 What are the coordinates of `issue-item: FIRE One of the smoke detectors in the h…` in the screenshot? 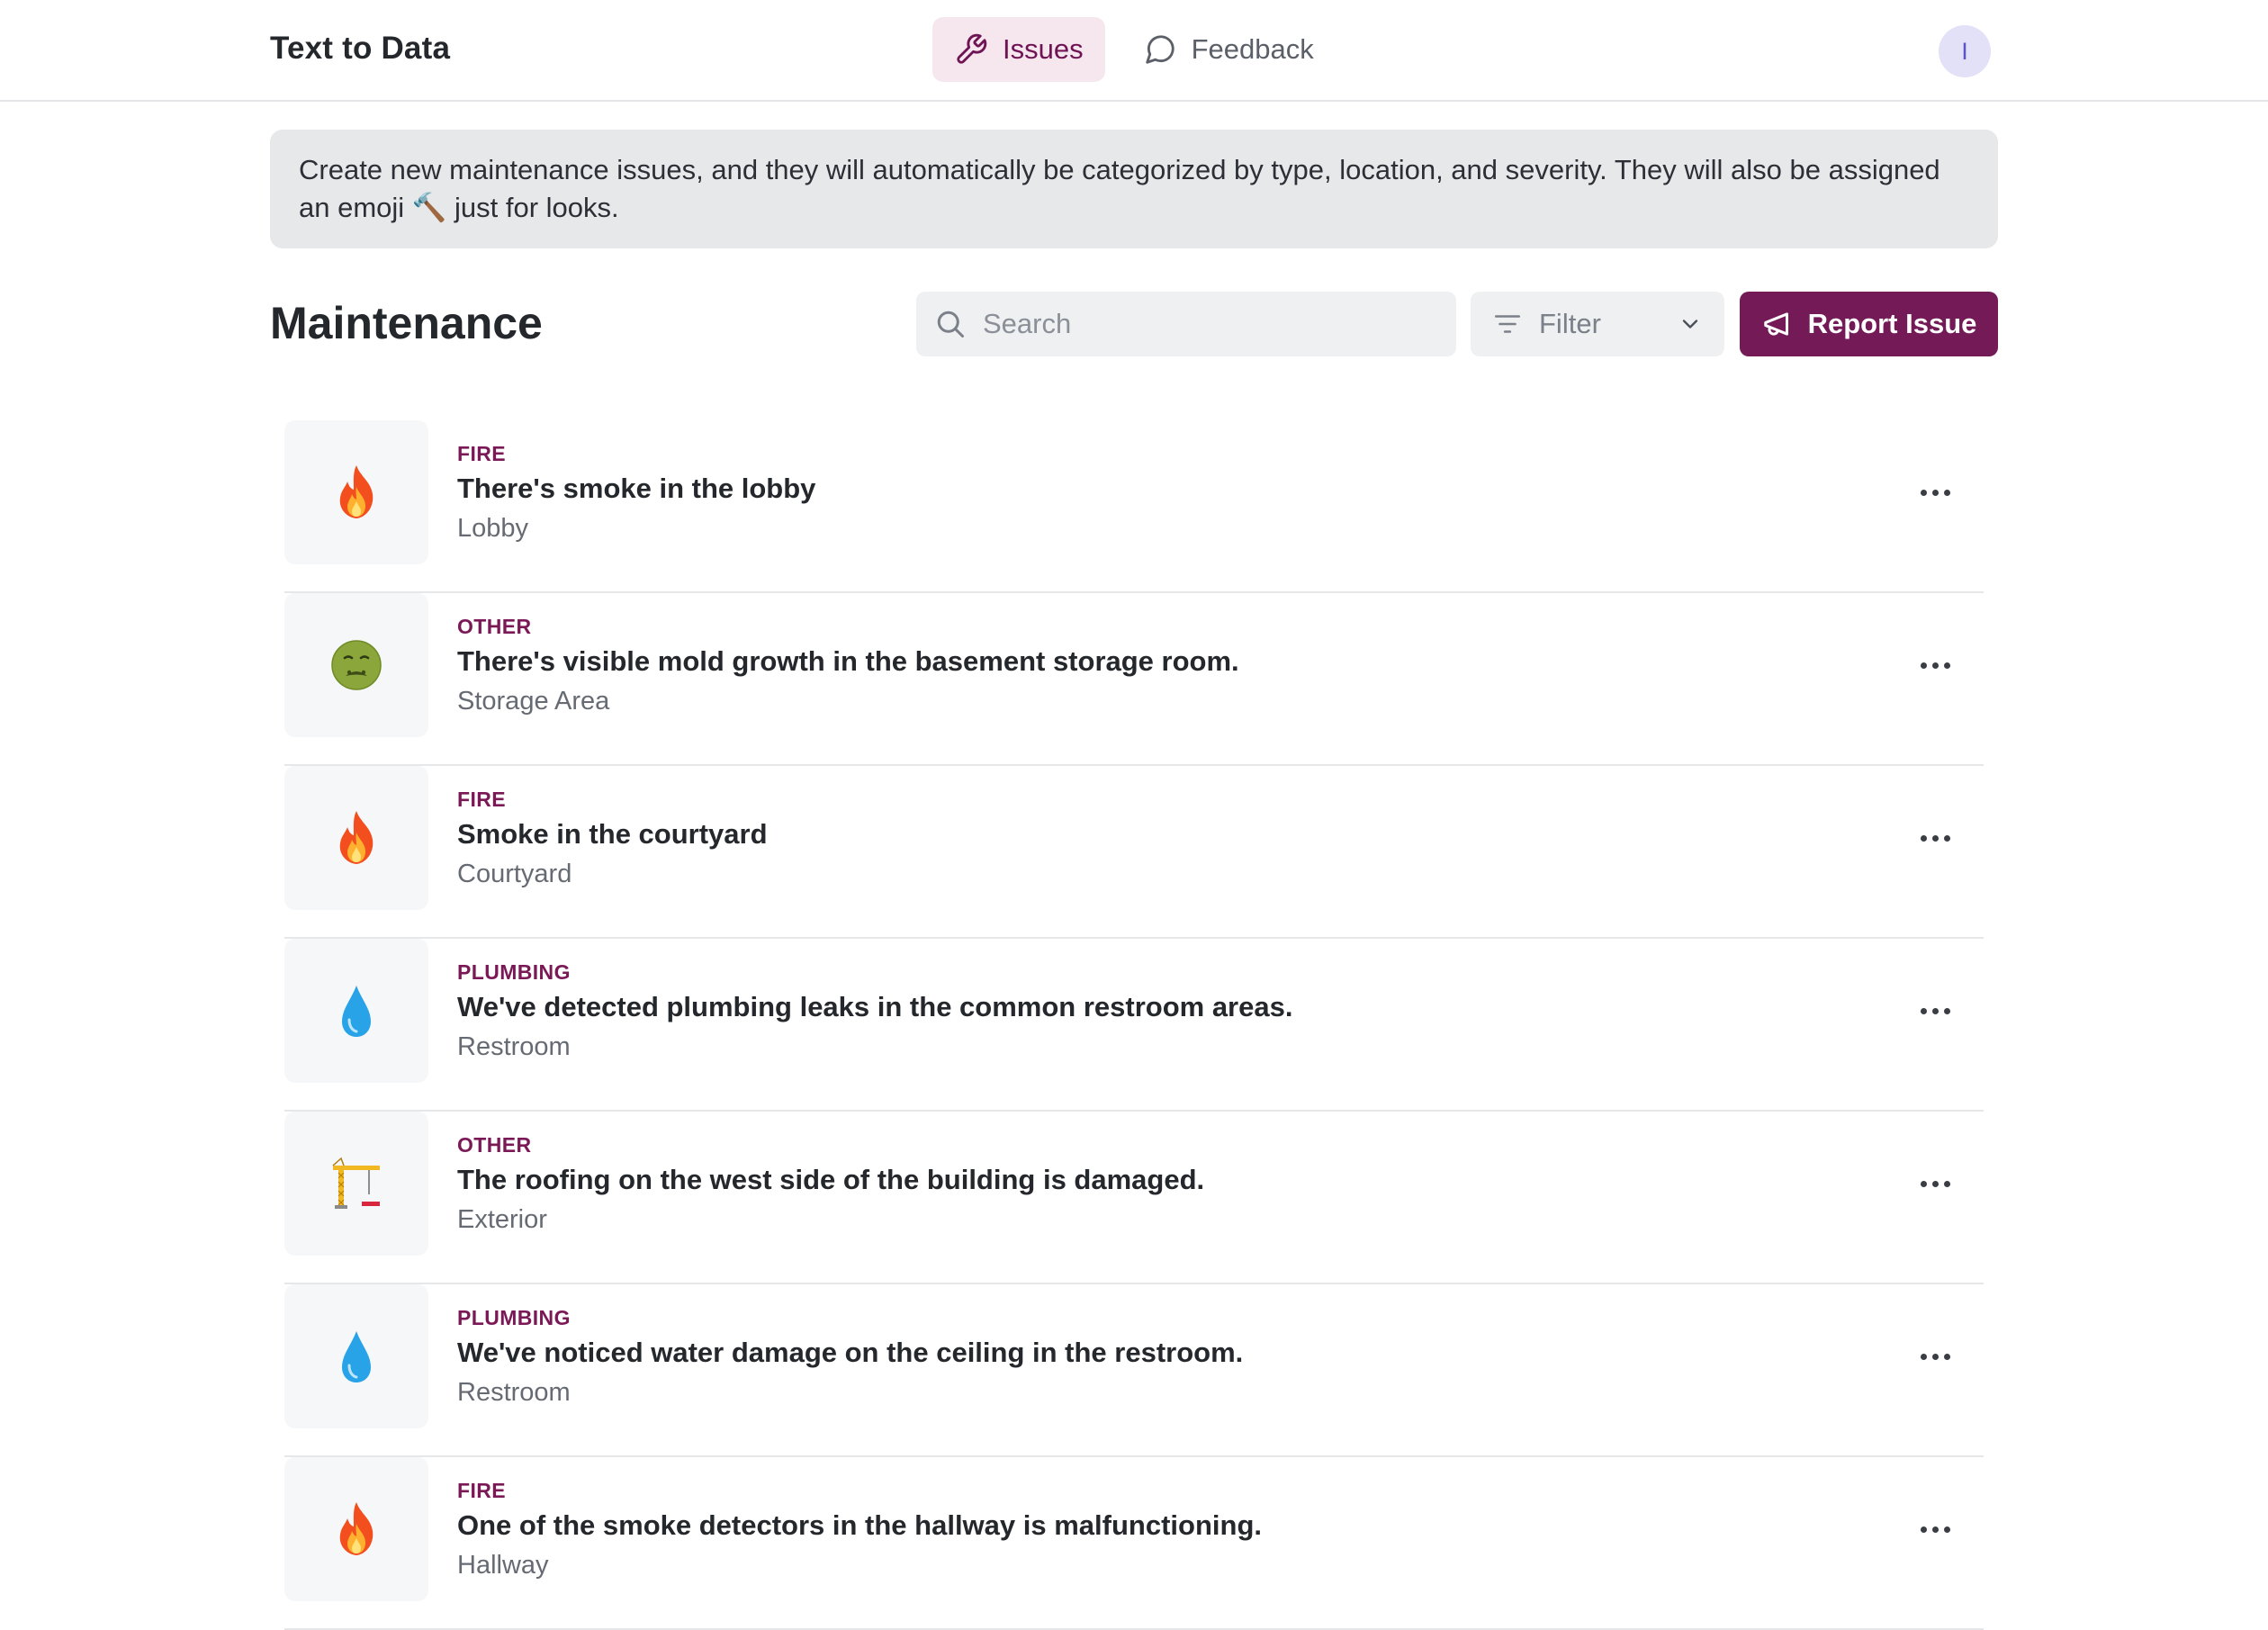 It's located at (1134, 1543).